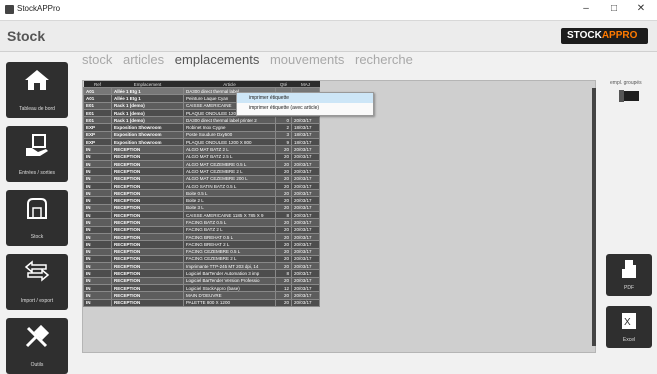 Image resolution: width=657 pixels, height=374 pixels. What do you see at coordinates (305, 108) in the screenshot?
I see `menu-item-print-label-with-article: imprimer étiquette (avec article)` at bounding box center [305, 108].